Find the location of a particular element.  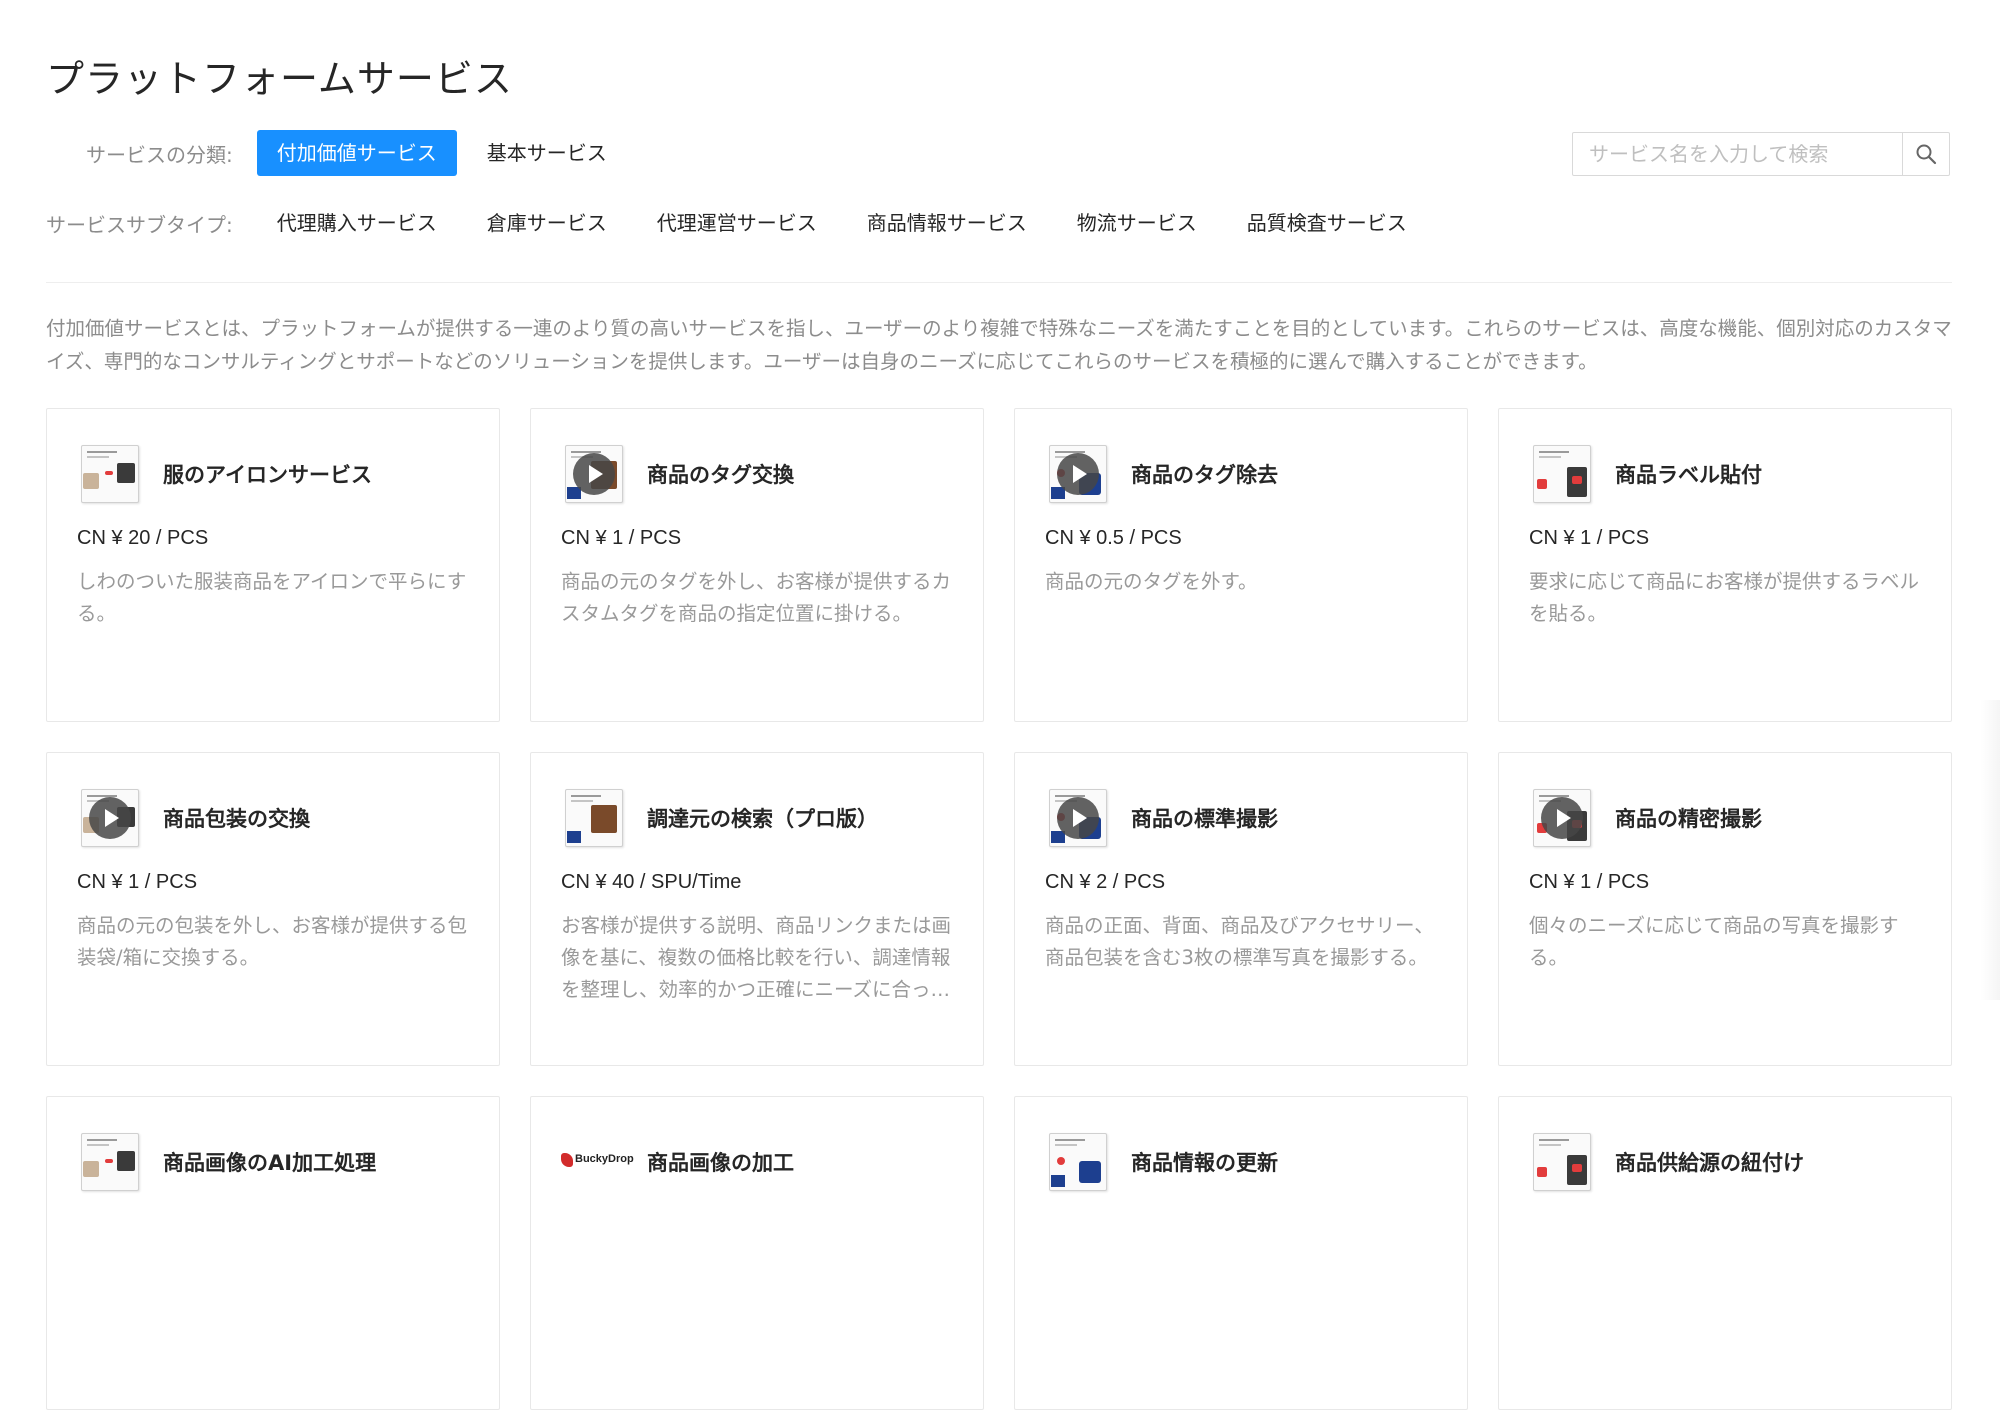

service-price: CN ¥ 2 / PCS is located at coordinates (1105, 882).